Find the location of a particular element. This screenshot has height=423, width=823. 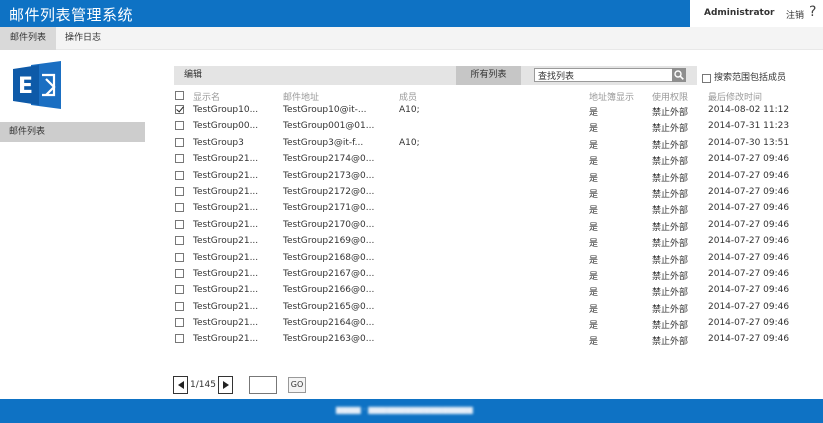

edit-button: 编辑 is located at coordinates (193, 75).